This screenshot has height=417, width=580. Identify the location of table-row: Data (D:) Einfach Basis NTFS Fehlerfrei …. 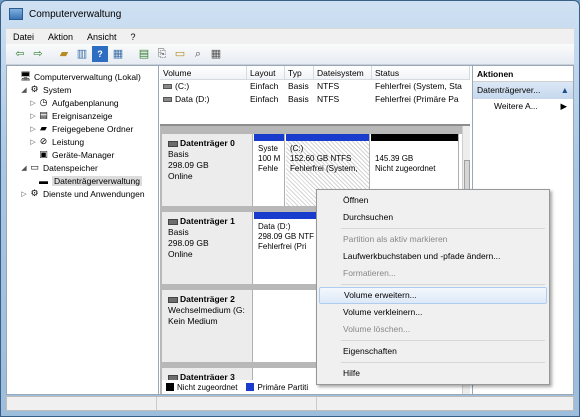
(315, 99).